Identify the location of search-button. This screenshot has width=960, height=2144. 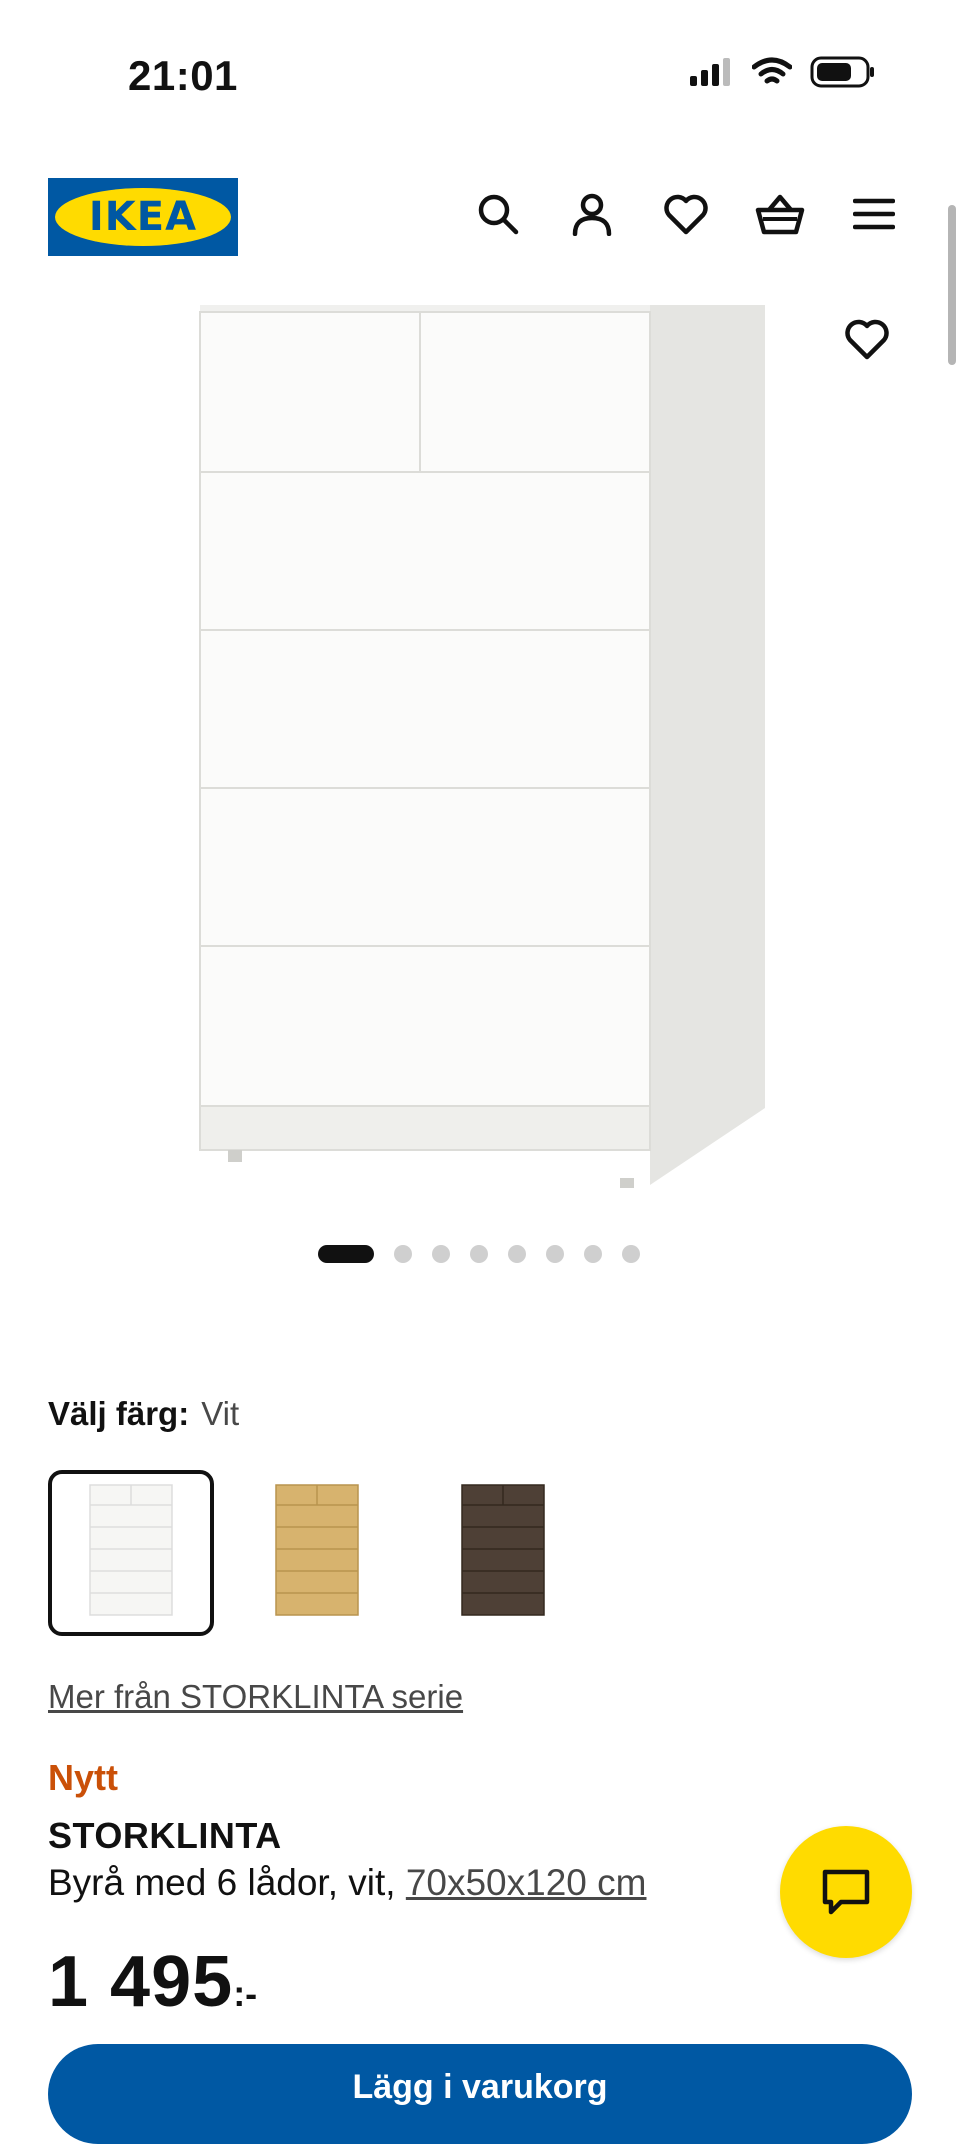
(498, 214).